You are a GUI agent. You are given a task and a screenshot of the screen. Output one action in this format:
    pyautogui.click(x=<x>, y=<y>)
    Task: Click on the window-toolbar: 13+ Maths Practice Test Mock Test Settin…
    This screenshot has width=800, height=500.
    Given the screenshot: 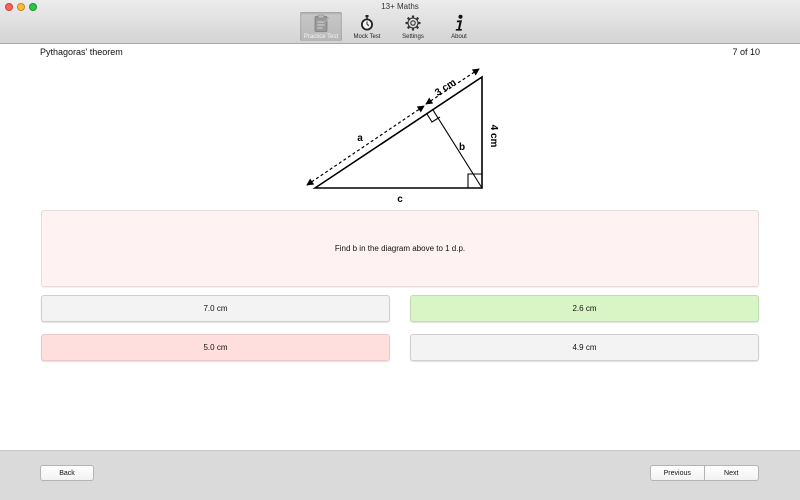 What is the action you would take?
    pyautogui.click(x=400, y=22)
    